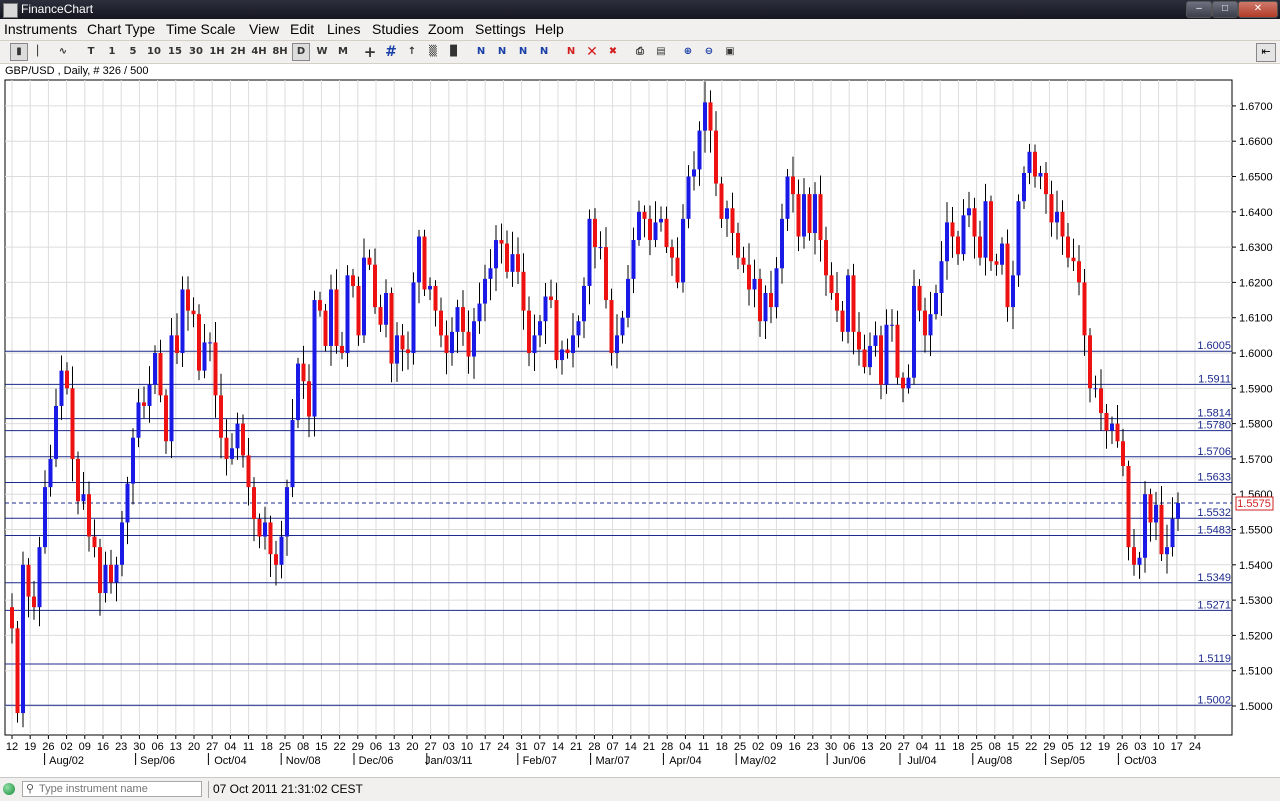  Describe the element at coordinates (40, 29) in the screenshot. I see `menu-instruments: Instruments` at that location.